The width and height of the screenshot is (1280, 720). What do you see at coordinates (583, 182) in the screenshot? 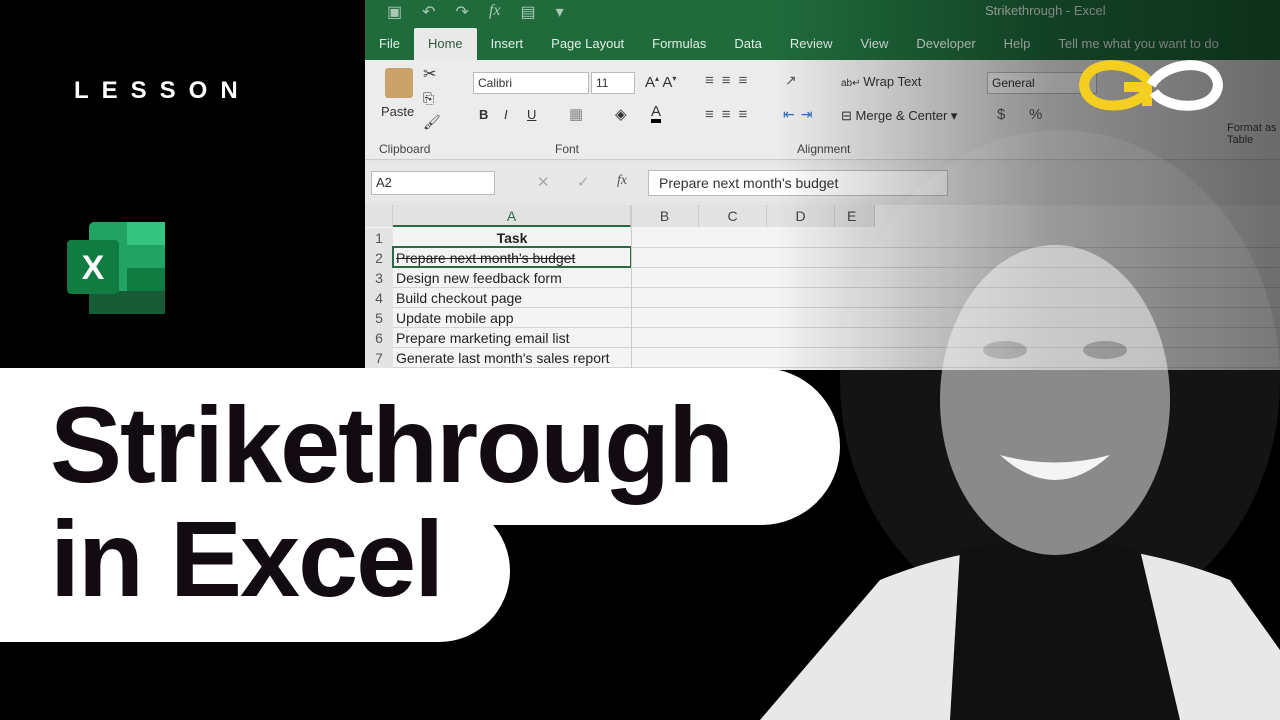
I see `enter-icon: ✓` at bounding box center [583, 182].